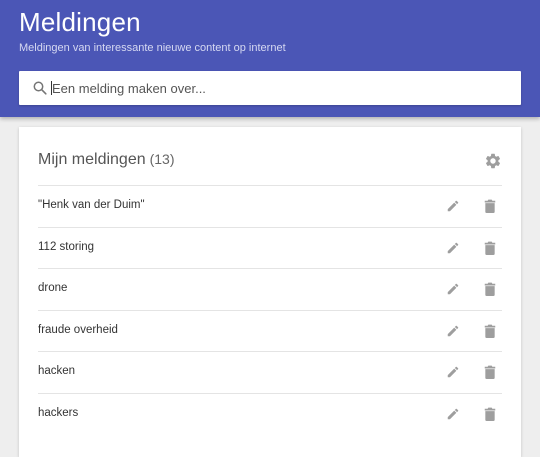 Image resolution: width=540 pixels, height=457 pixels. Describe the element at coordinates (270, 372) in the screenshot. I see `alert-row: hacken` at that location.